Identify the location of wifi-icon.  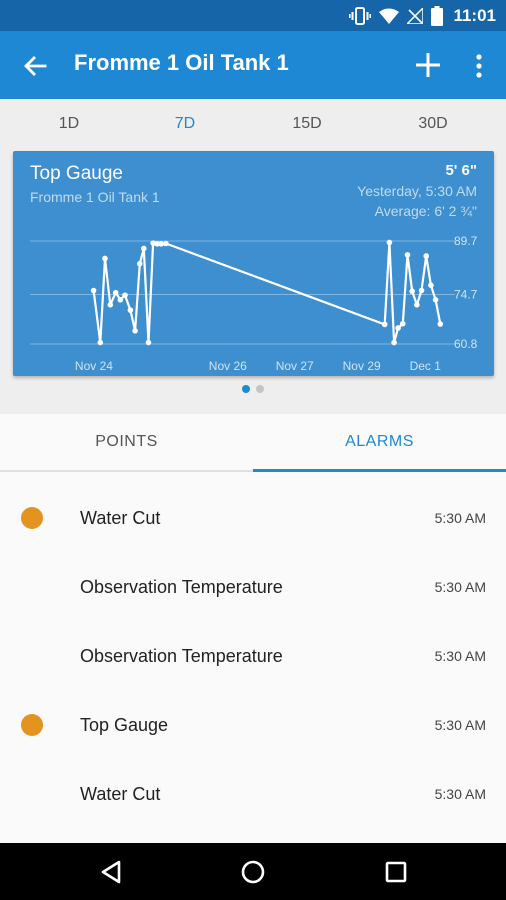
(389, 16).